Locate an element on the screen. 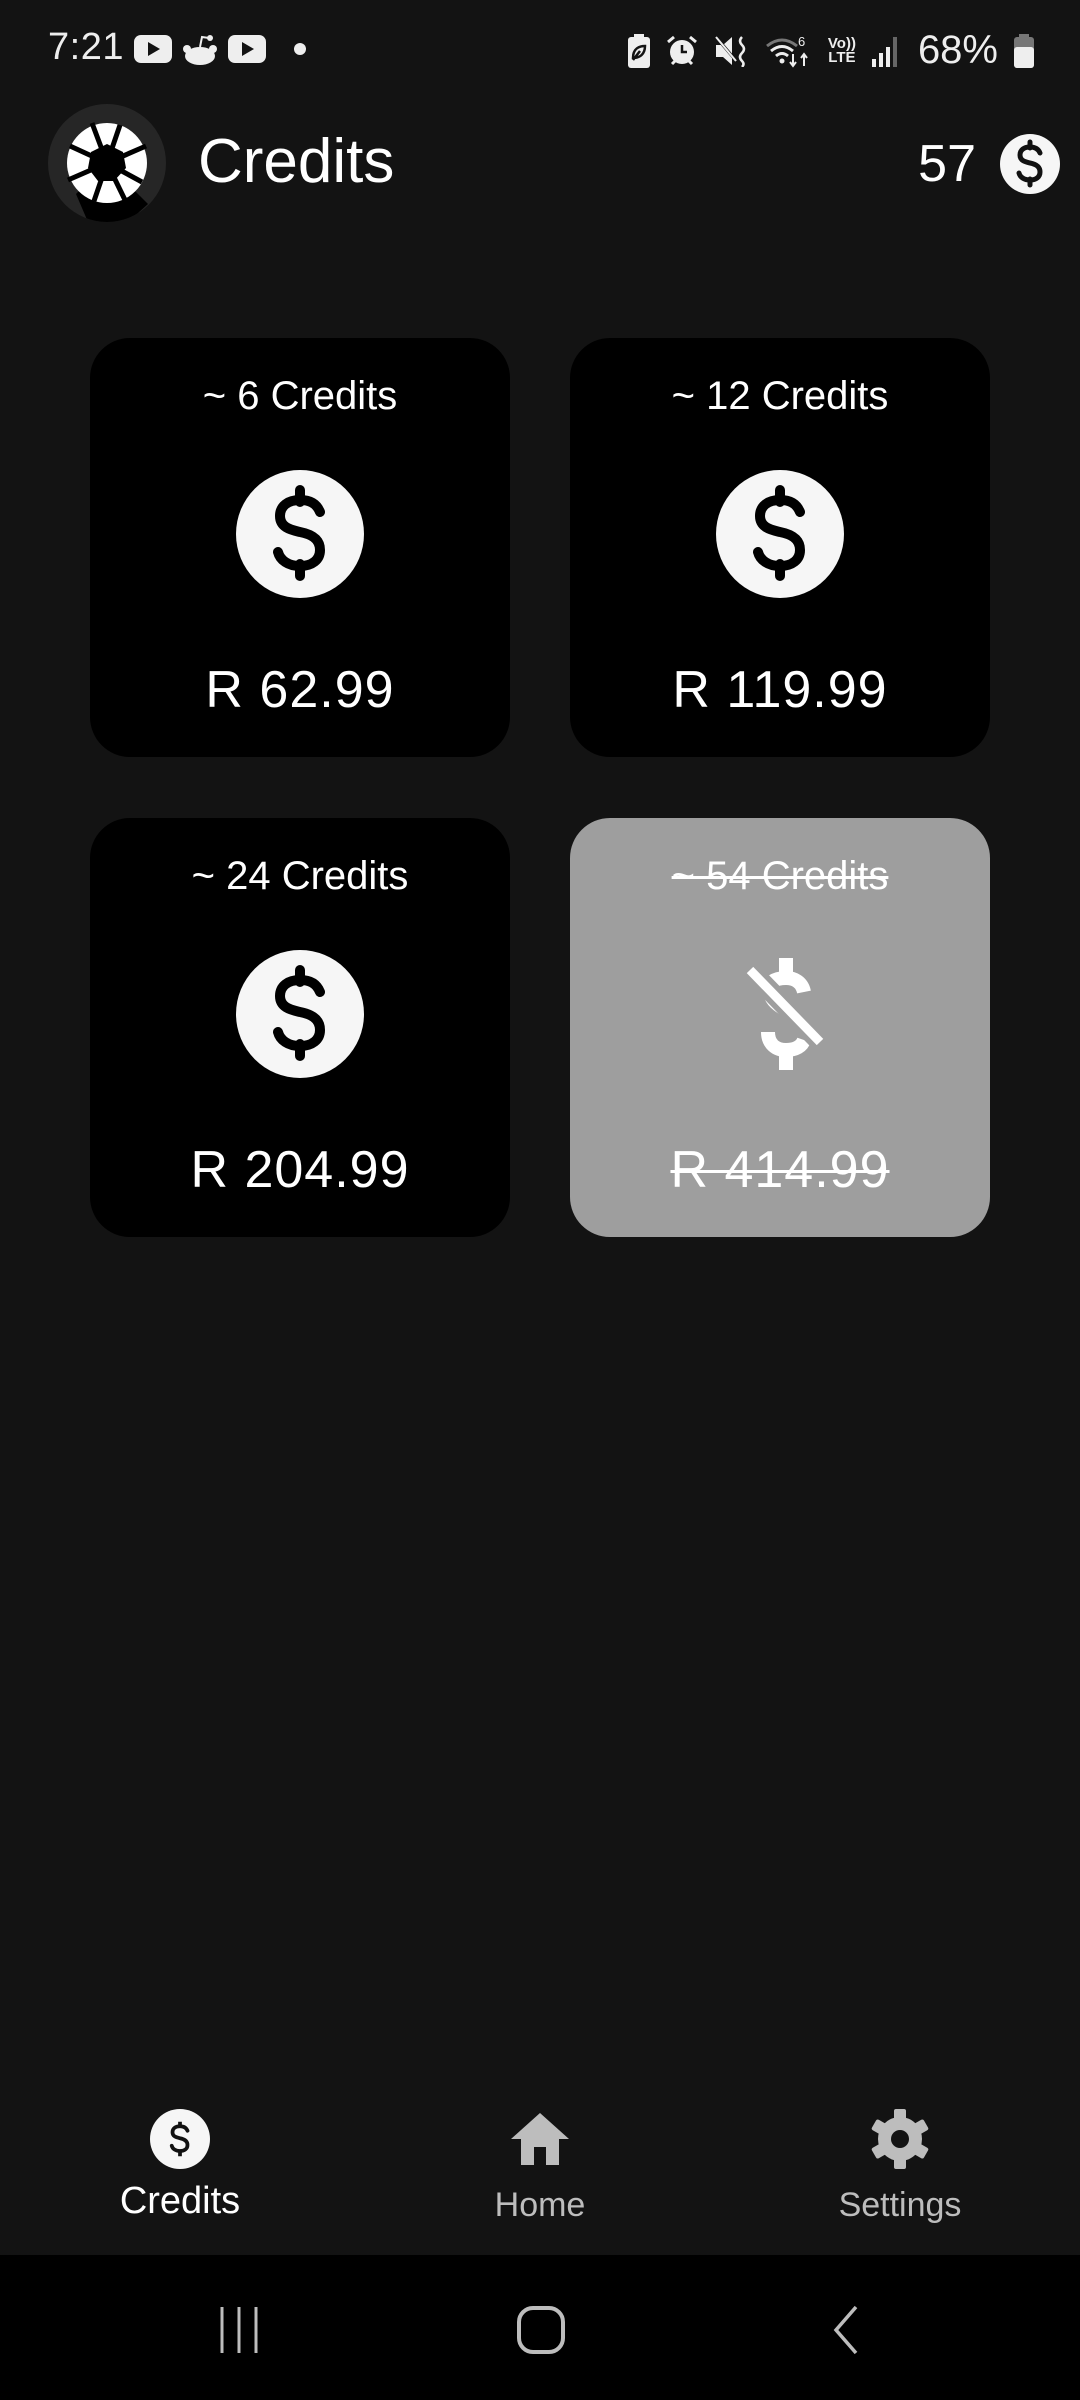  package-card-24-credits: ~ 24 Credits R 204.99 is located at coordinates (300, 1027).